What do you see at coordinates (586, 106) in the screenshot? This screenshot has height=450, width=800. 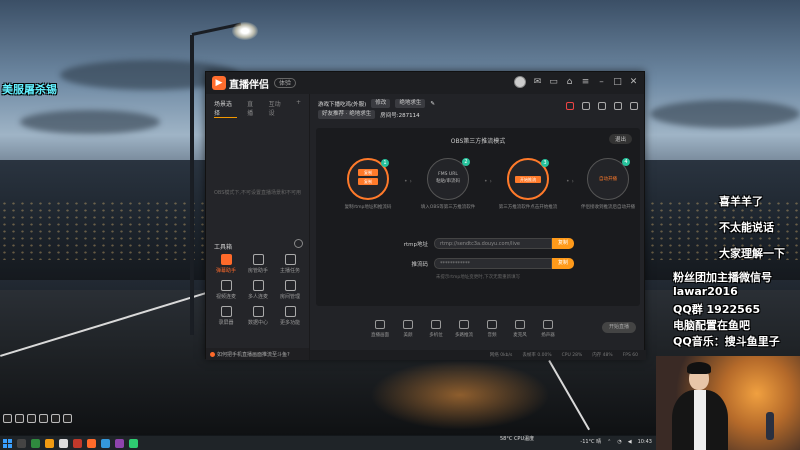 I see `screen-icon` at bounding box center [586, 106].